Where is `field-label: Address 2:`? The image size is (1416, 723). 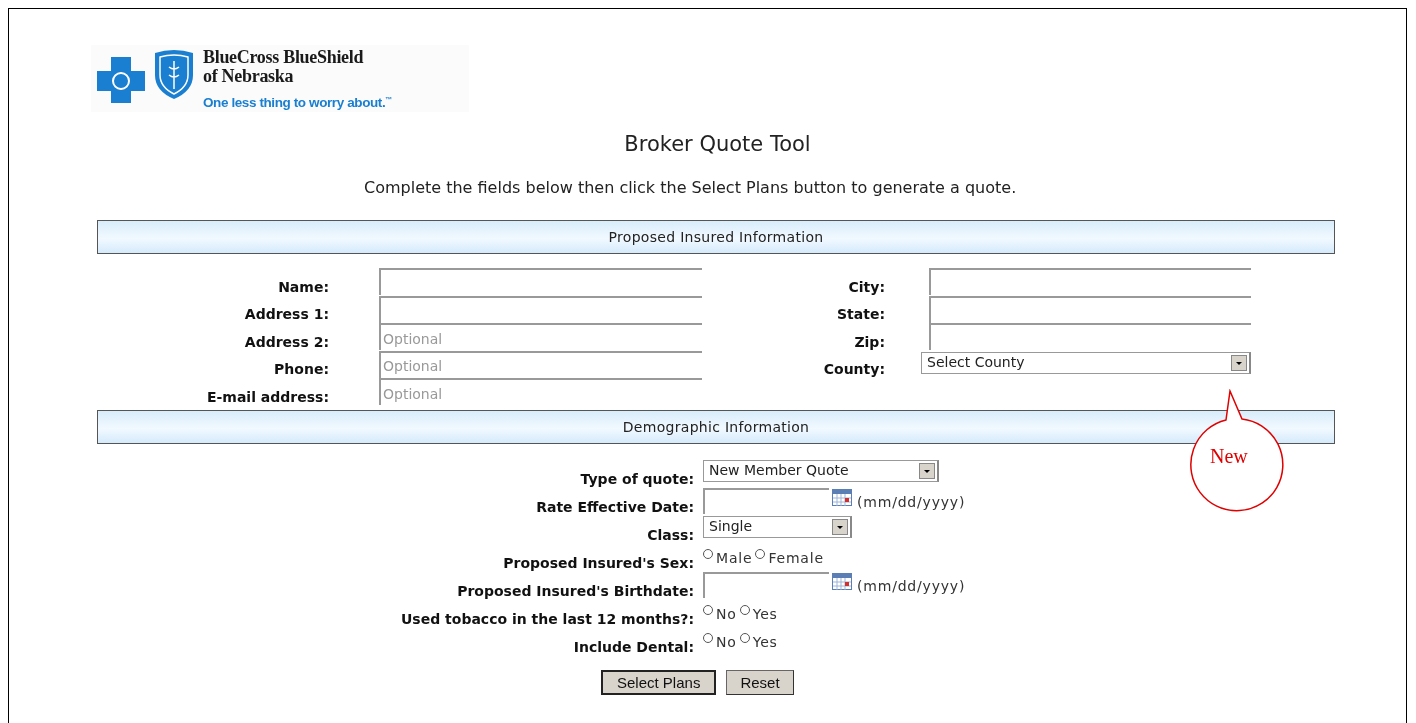 field-label: Address 2: is located at coordinates (286, 341).